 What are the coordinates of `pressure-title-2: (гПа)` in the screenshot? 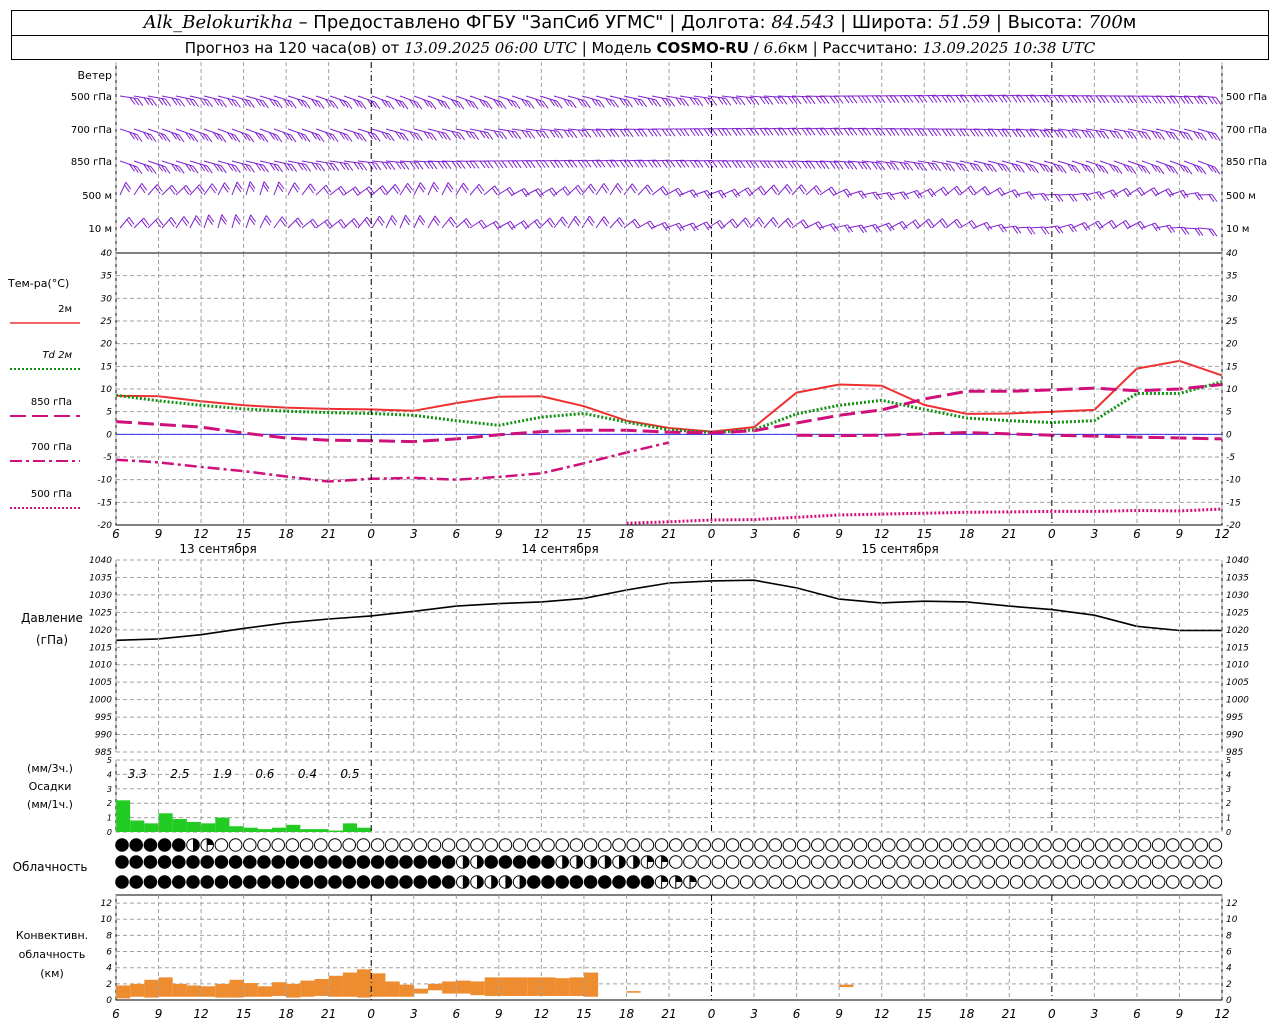 It's located at (52, 640).